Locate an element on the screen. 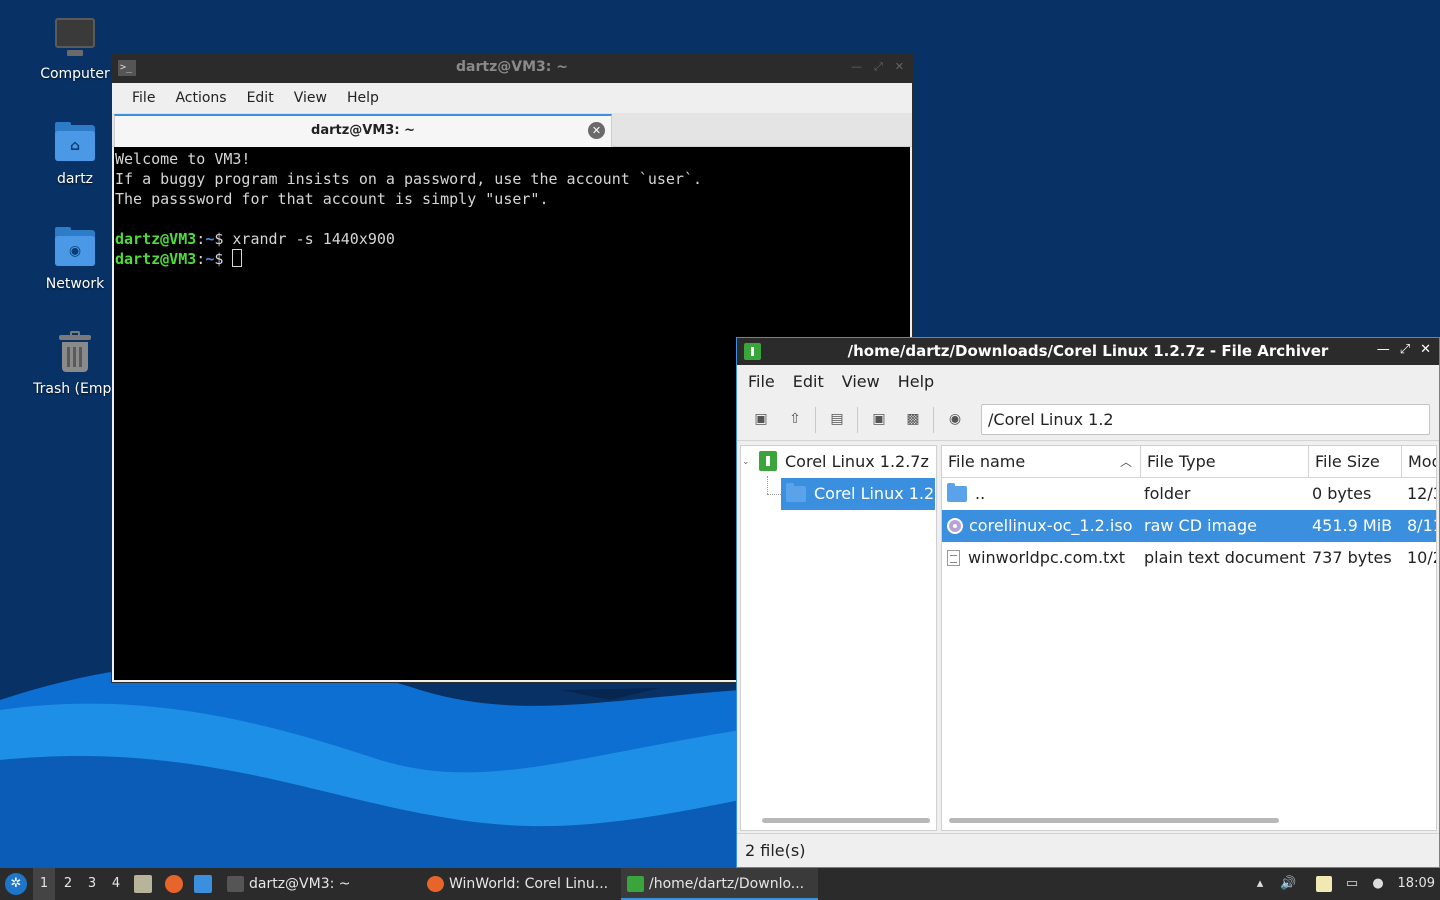  extract-icon: ⇧ is located at coordinates (795, 419).